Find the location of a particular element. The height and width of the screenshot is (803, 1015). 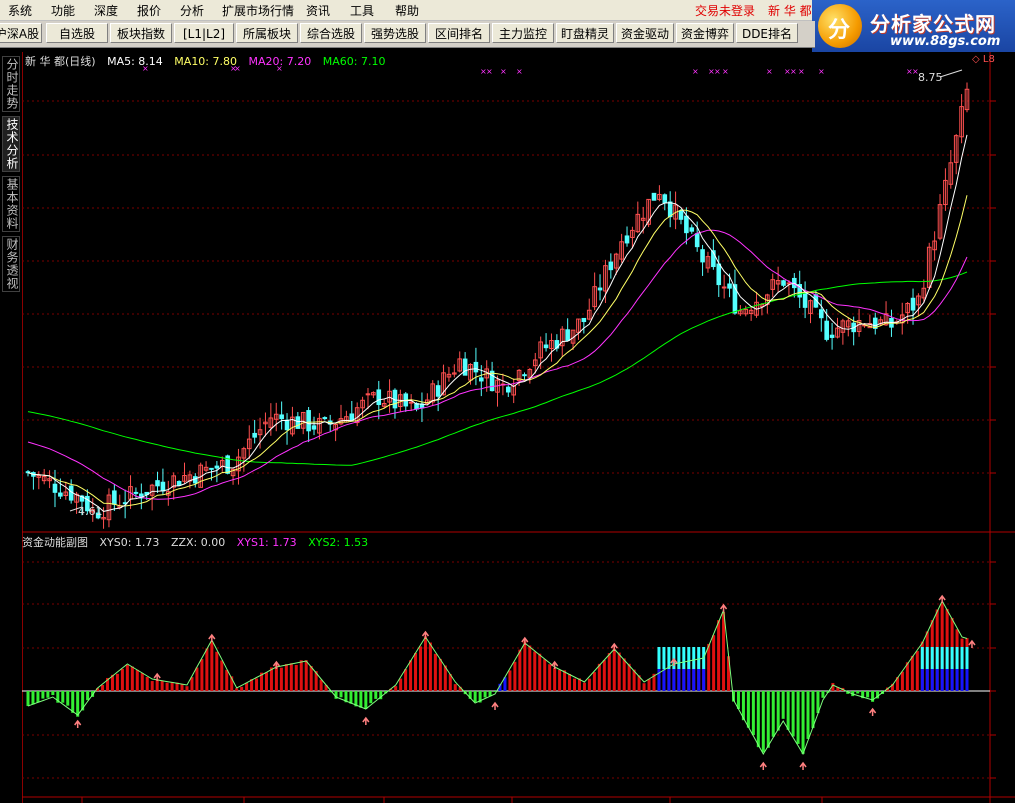

tab-watch-sprite: 盯盘精灵 is located at coordinates (585, 33).